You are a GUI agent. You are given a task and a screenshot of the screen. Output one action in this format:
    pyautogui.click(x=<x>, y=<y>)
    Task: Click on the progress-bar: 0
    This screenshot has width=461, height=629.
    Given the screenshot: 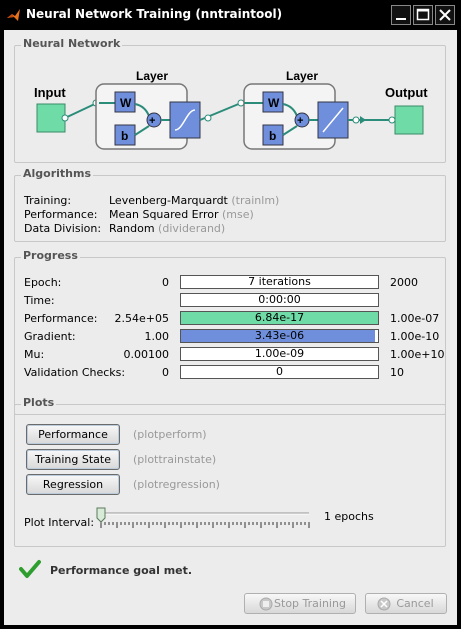 What is the action you would take?
    pyautogui.click(x=279, y=372)
    